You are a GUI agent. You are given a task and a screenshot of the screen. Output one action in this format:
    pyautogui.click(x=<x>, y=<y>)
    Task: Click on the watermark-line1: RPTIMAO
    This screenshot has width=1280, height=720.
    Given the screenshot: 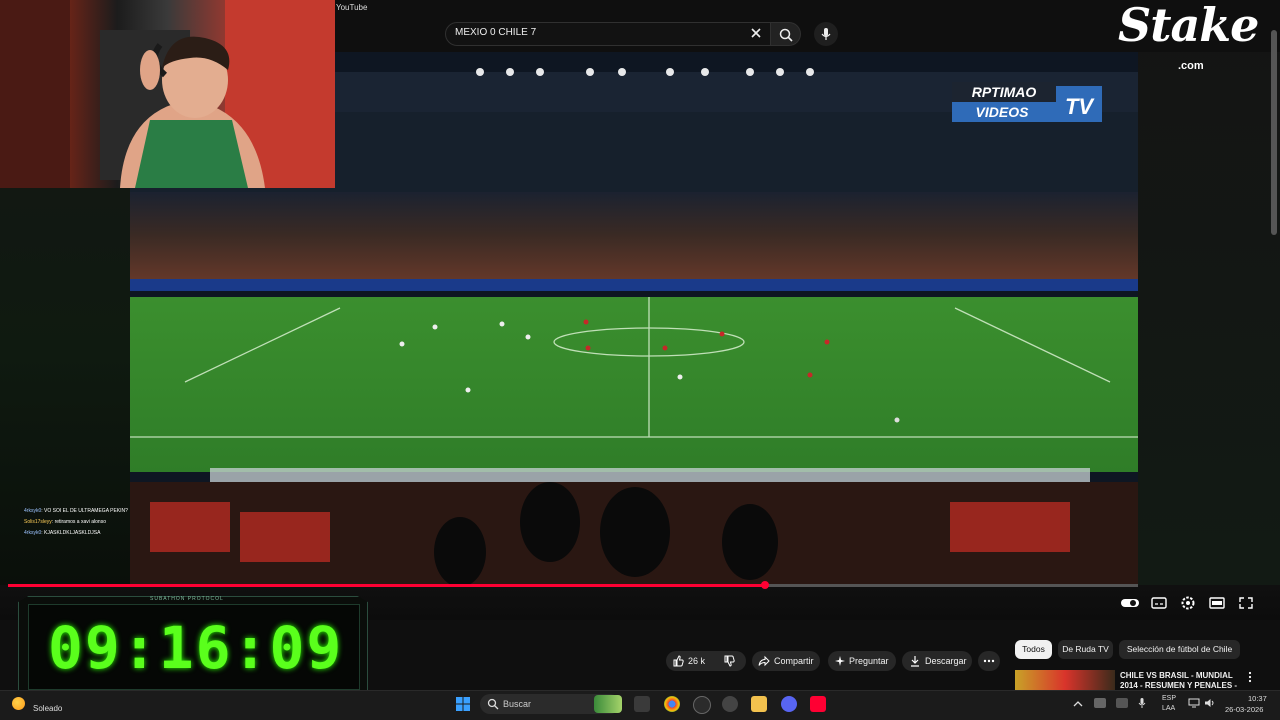 What is the action you would take?
    pyautogui.click(x=1004, y=92)
    